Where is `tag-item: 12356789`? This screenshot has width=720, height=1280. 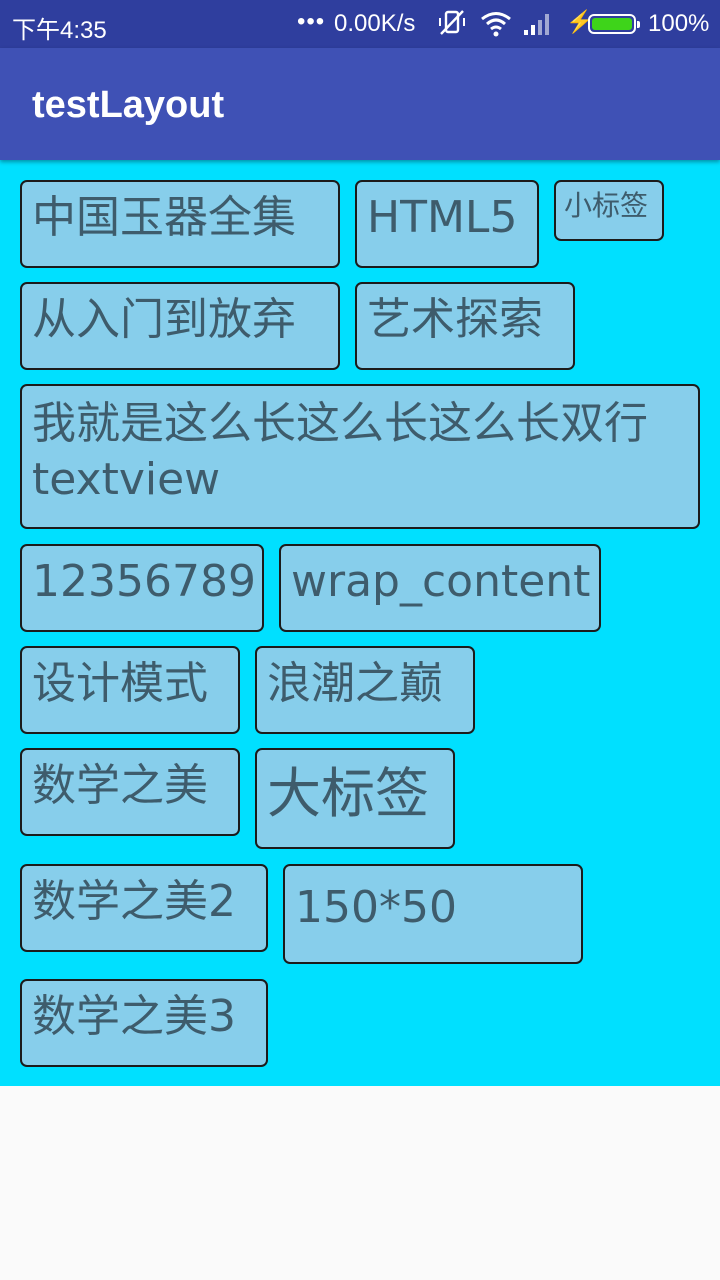
tag-item: 12356789 is located at coordinates (142, 588).